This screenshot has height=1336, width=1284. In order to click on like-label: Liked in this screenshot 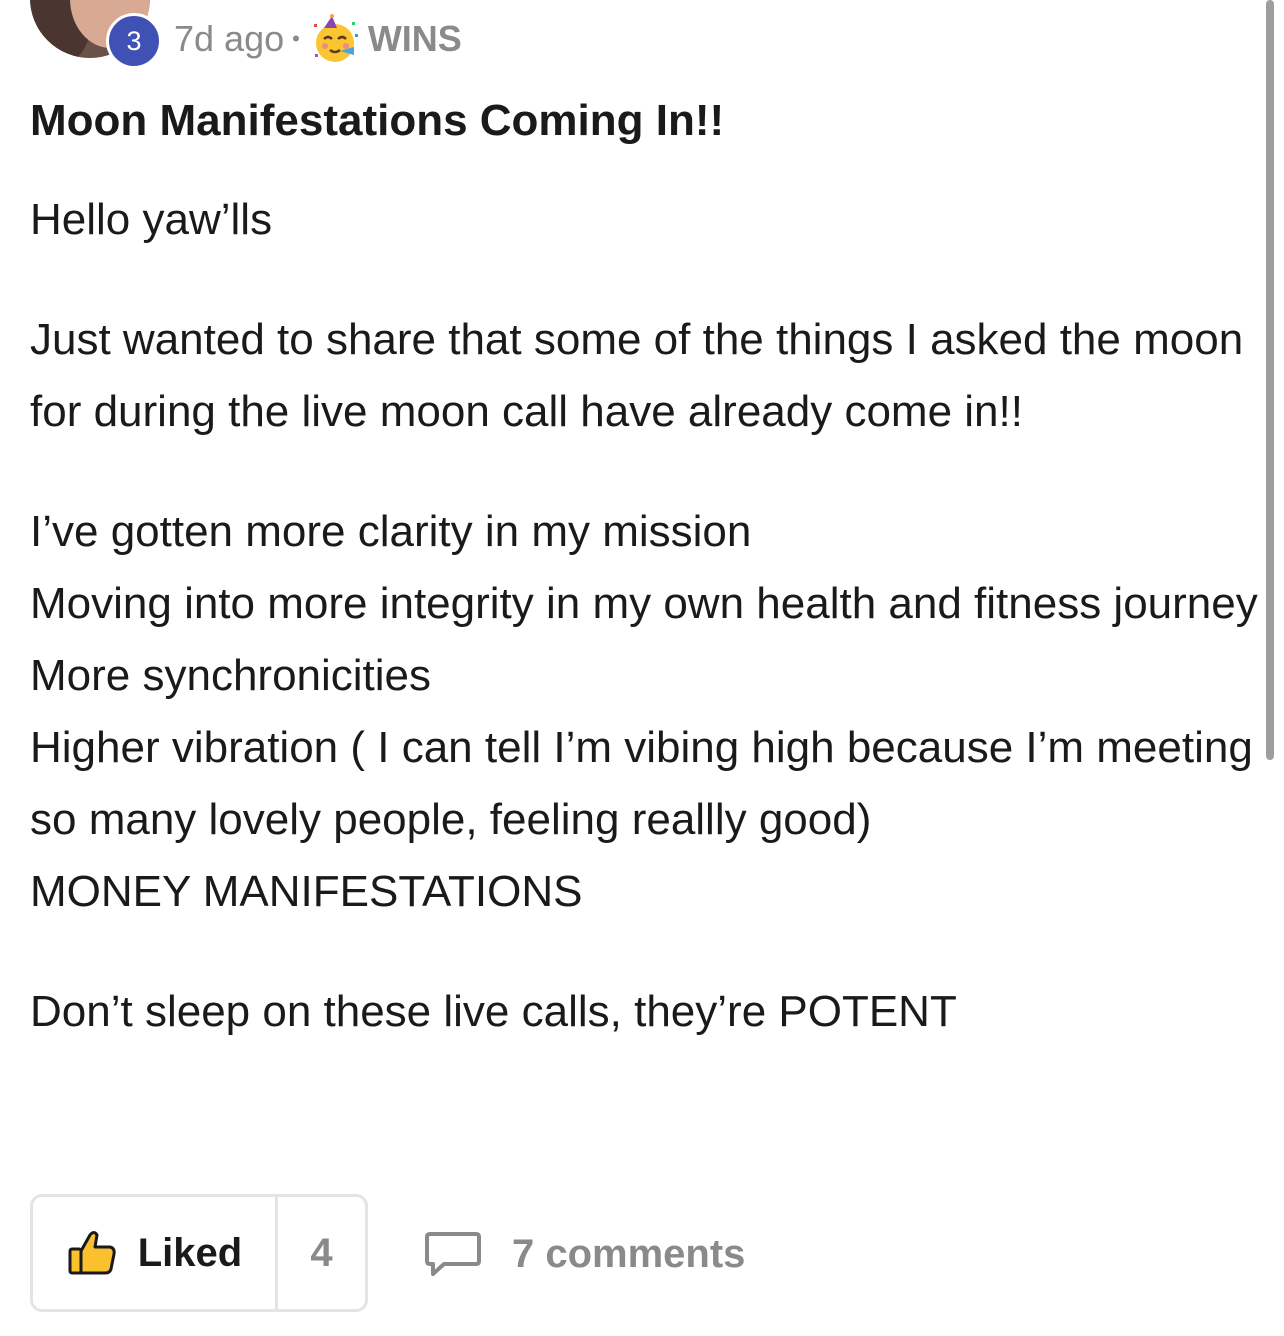, I will do `click(190, 1252)`.